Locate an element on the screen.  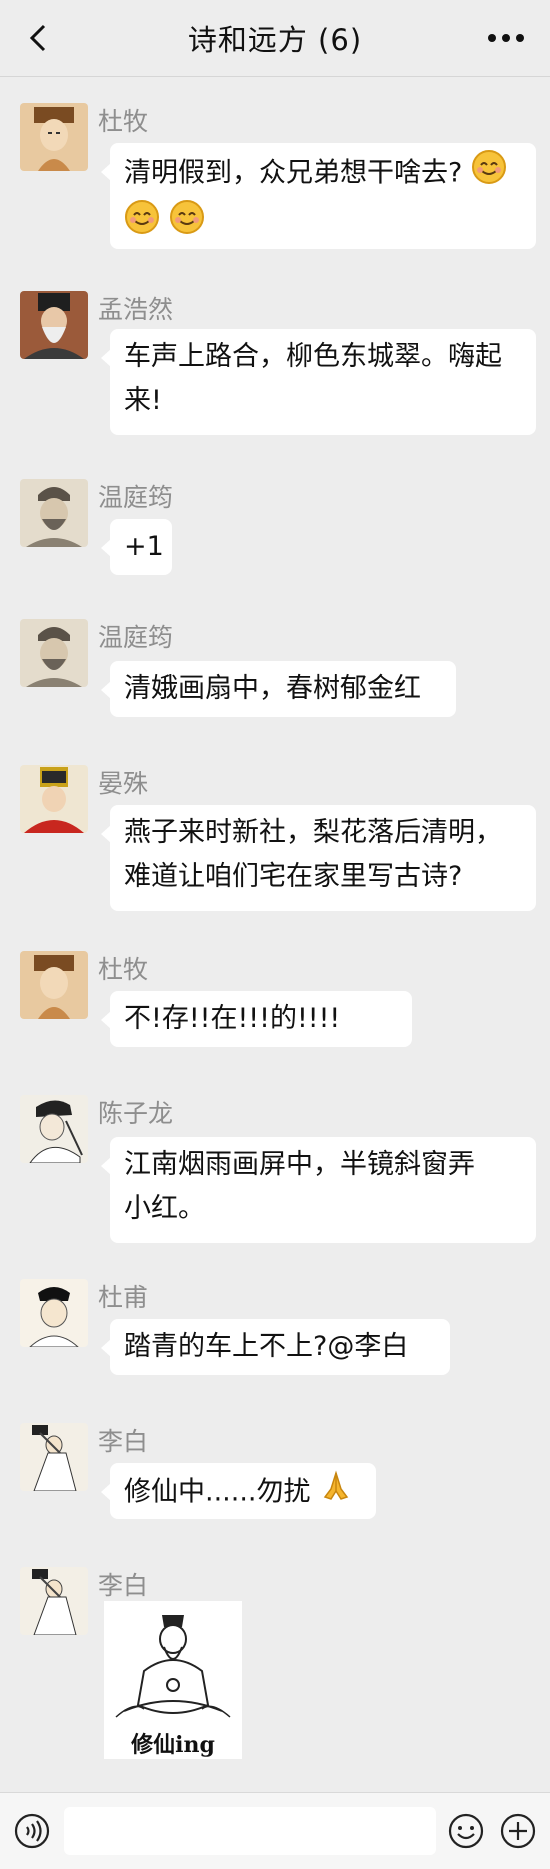
sender-name: 晏殊 is located at coordinates (123, 783).